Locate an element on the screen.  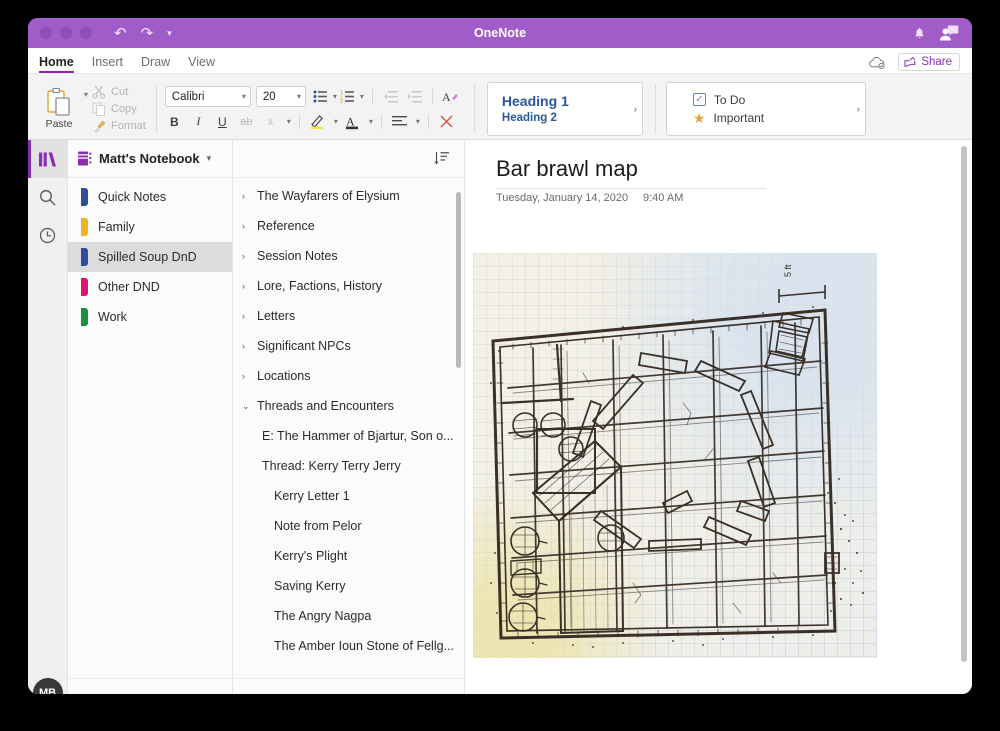
tag-to-do: ✓ To Do is located at coordinates (778, 99).